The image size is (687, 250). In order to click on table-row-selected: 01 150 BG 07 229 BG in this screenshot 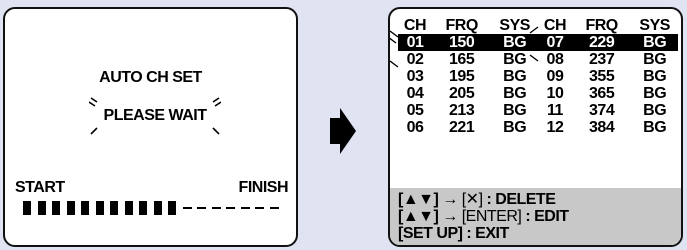, I will do `click(538, 42)`.